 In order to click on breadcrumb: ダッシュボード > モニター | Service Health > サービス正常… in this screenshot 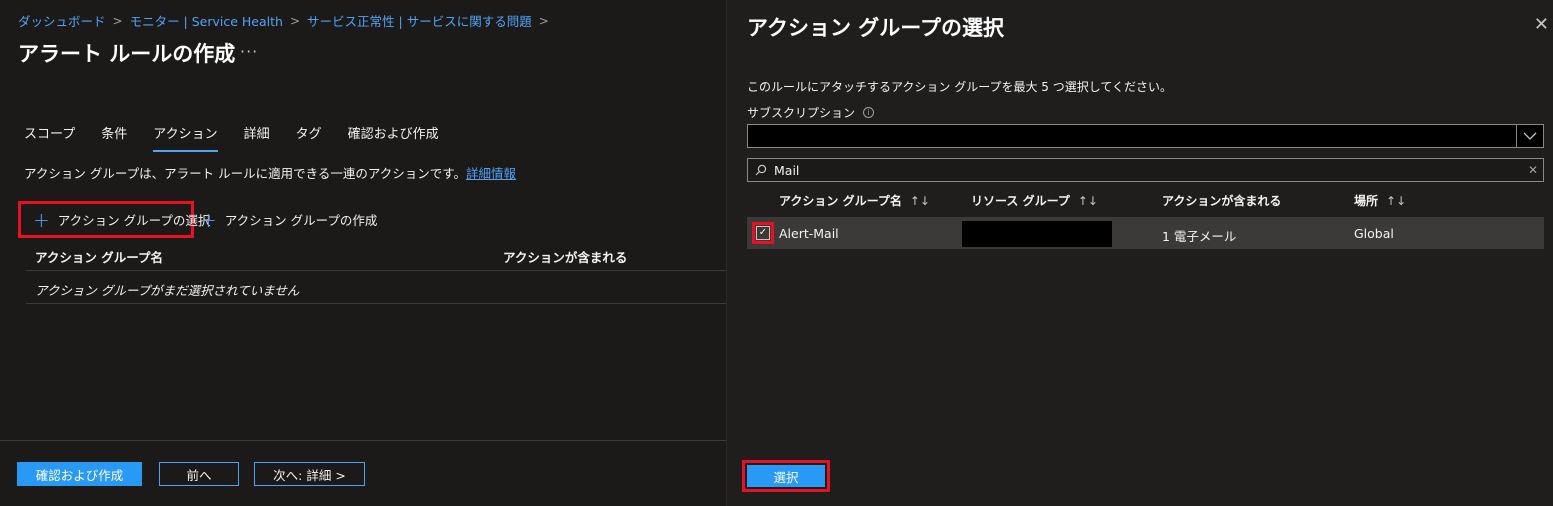, I will do `click(287, 20)`.